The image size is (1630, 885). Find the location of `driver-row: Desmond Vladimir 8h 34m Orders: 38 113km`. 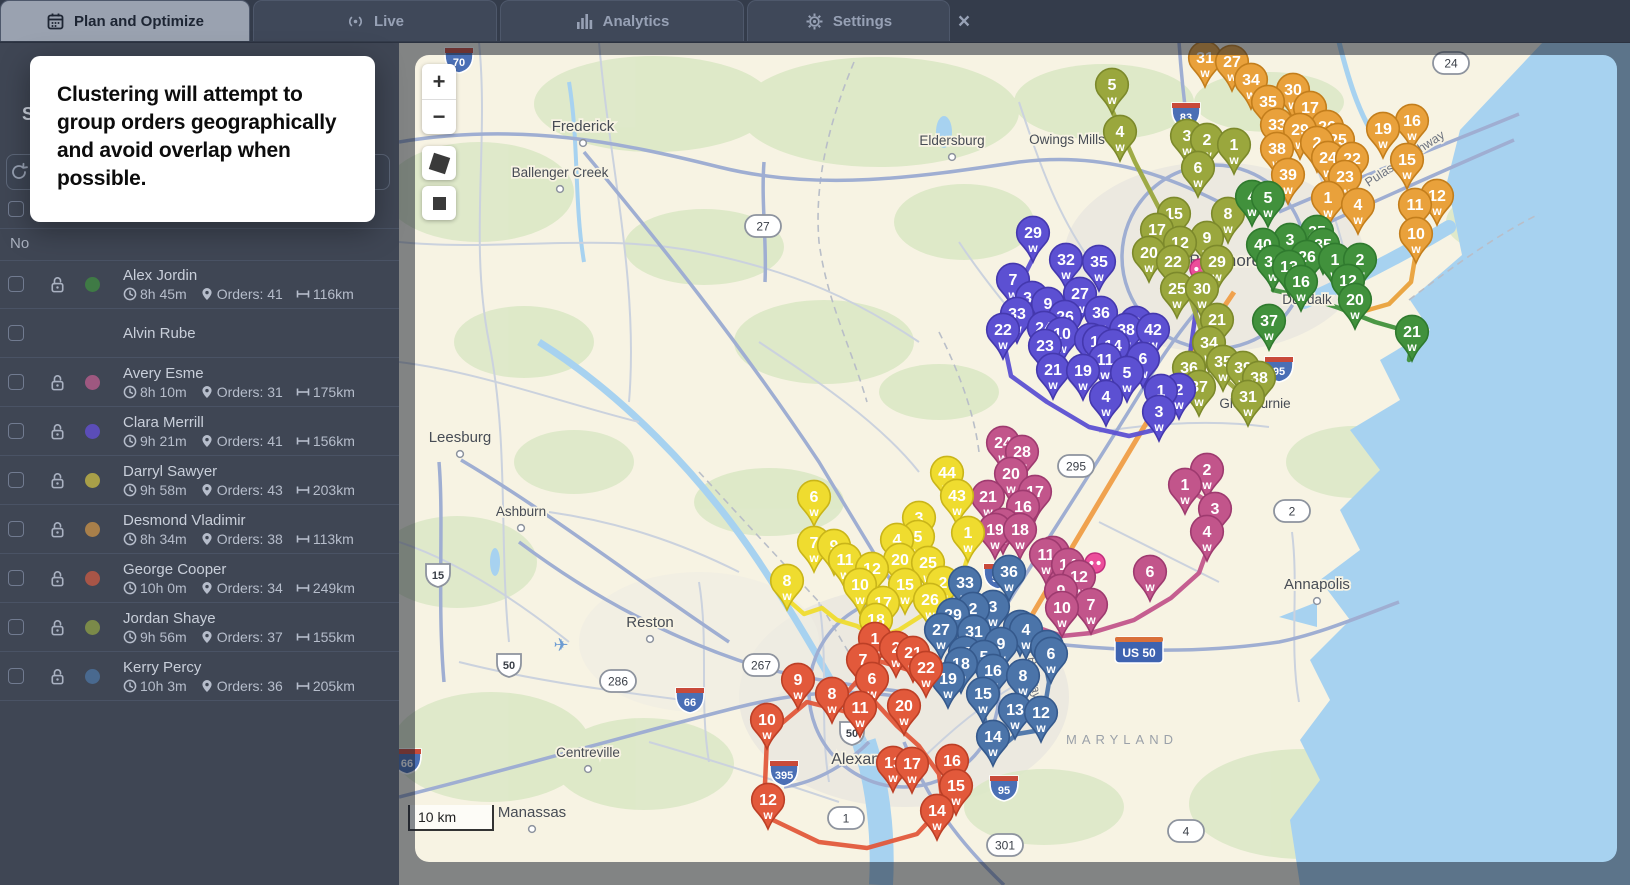

driver-row: Desmond Vladimir 8h 34m Orders: 38 113km is located at coordinates (199, 529).